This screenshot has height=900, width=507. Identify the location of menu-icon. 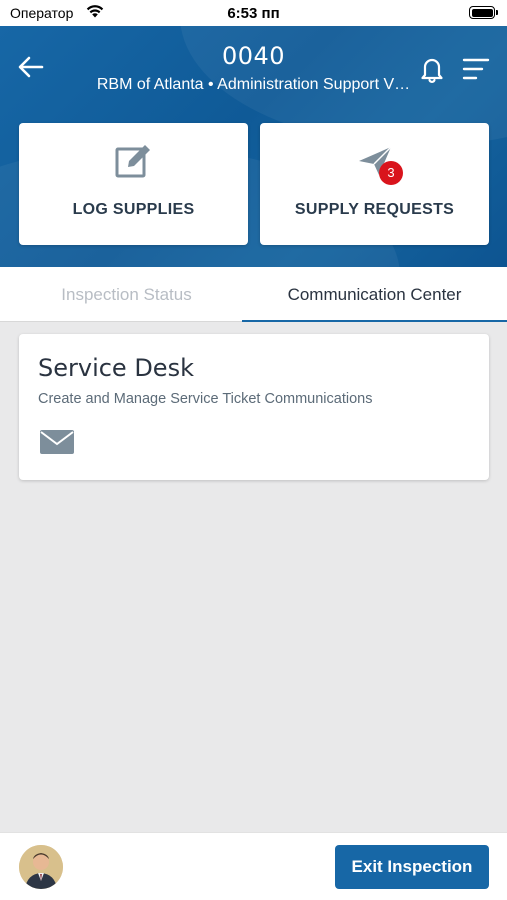
(476, 69).